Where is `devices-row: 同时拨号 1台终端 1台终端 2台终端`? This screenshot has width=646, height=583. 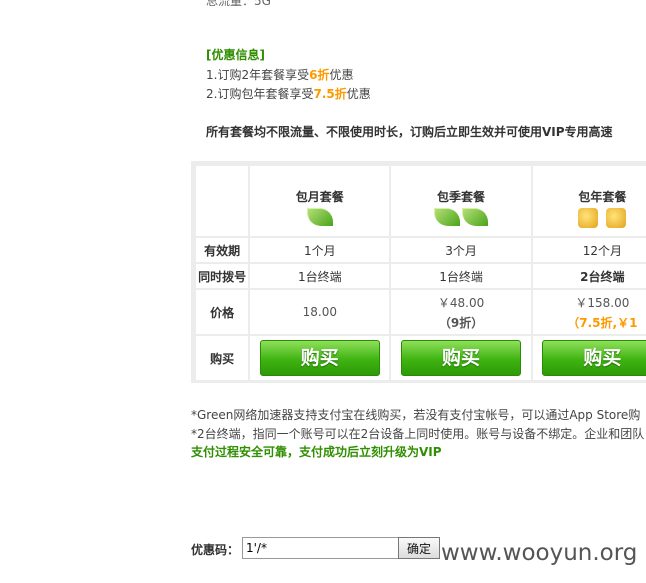
devices-row: 同时拨号 1台终端 1台终端 2台终端 is located at coordinates (421, 276).